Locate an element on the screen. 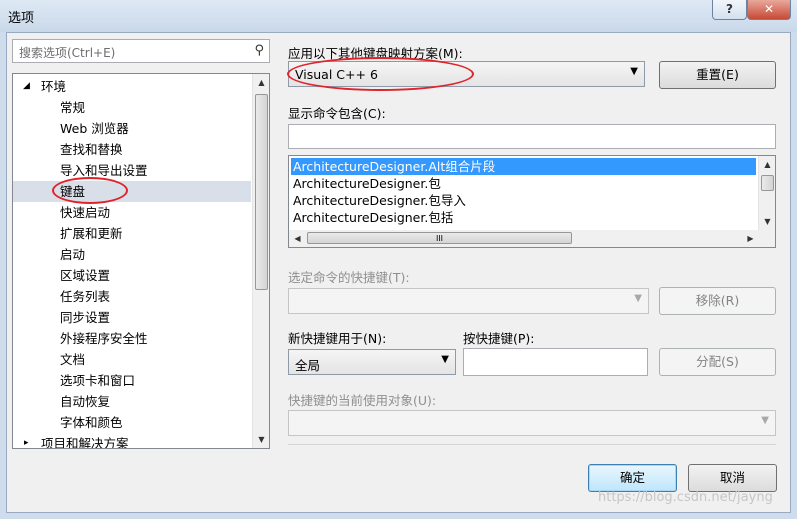 Image resolution: width=797 pixels, height=519 pixels. title-bar is located at coordinates (398, 16).